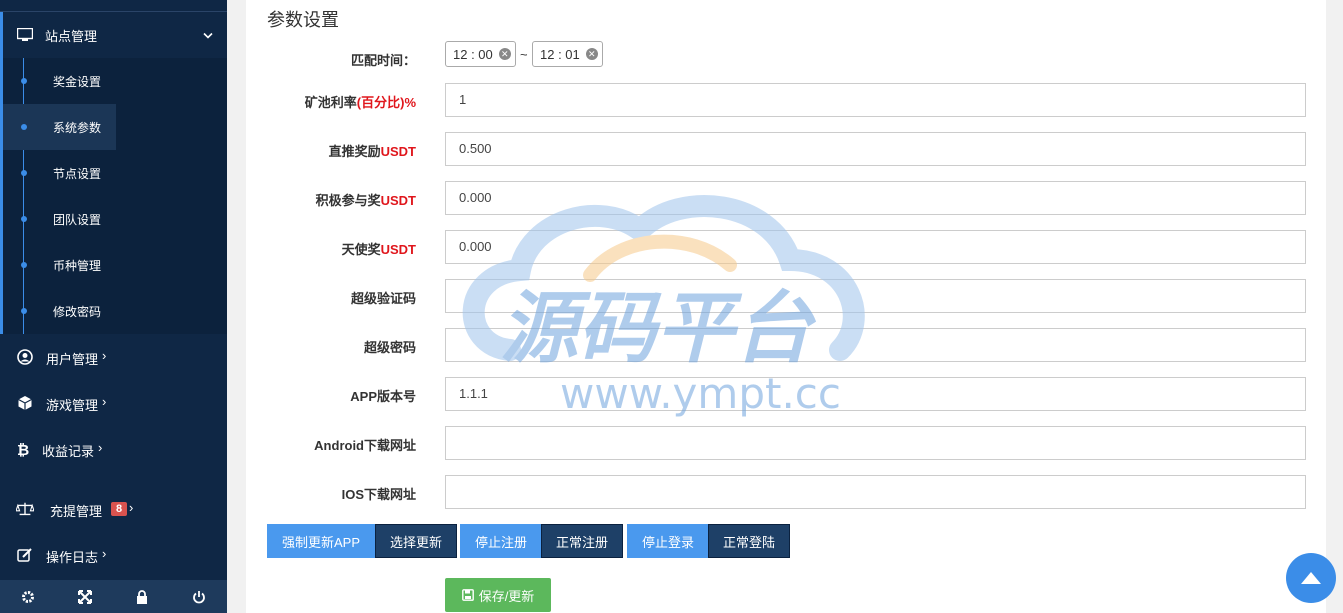 This screenshot has width=1343, height=613. I want to click on edit-icon, so click(25, 555).